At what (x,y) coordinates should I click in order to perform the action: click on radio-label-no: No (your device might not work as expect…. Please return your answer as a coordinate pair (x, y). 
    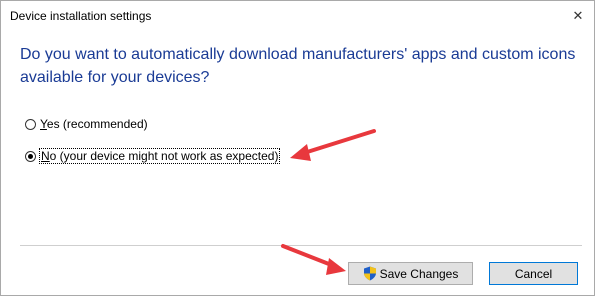
    Looking at the image, I should click on (159, 156).